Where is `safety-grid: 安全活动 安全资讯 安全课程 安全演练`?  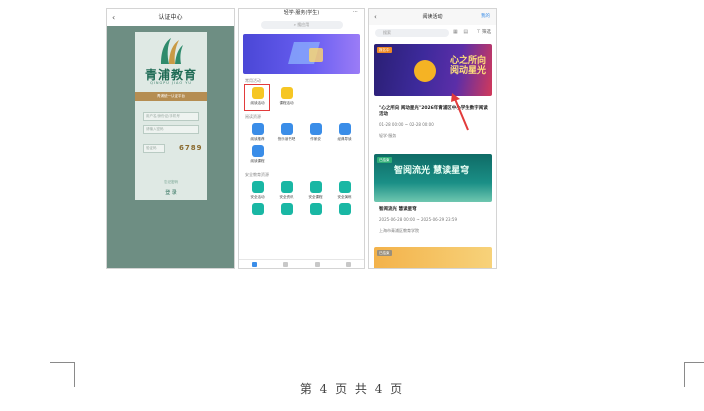
safety-grid: 安全活动 安全资讯 安全课程 安全演练 is located at coordinates (301, 189).